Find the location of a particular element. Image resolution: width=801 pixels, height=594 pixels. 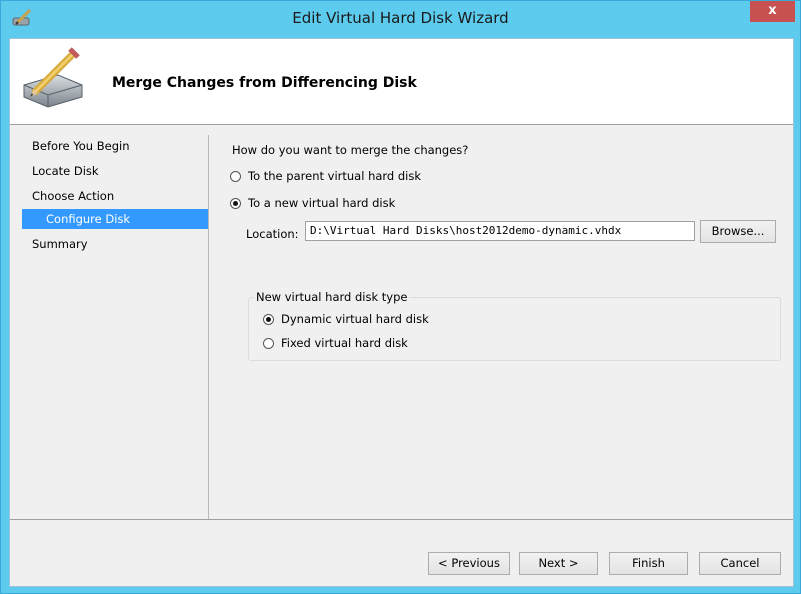

close-button: x is located at coordinates (772, 11).